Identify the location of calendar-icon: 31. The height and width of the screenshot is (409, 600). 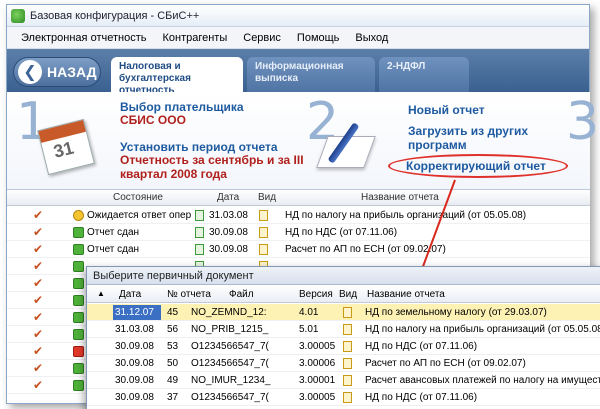
(67, 147).